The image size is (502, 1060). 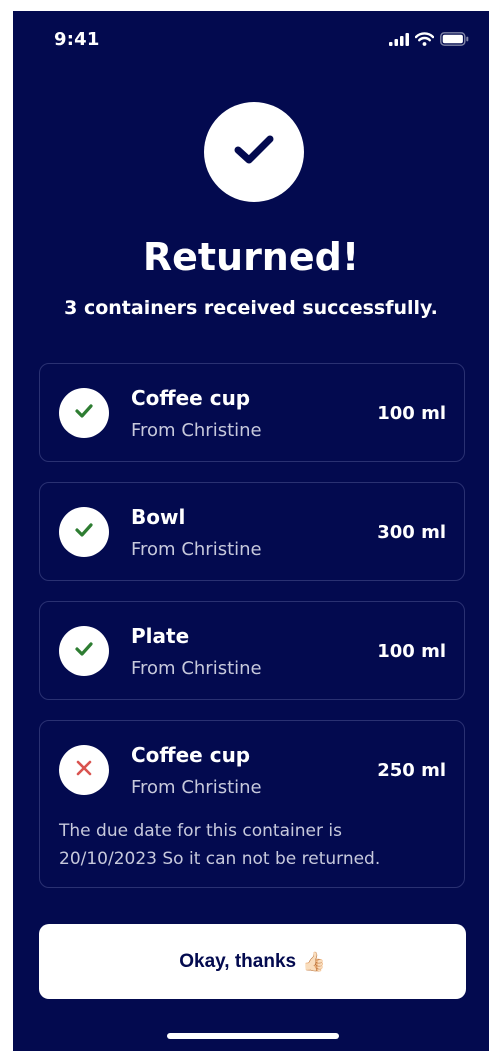 What do you see at coordinates (252, 412) in the screenshot?
I see `container-card: Coffee cup From Christine 100 ml` at bounding box center [252, 412].